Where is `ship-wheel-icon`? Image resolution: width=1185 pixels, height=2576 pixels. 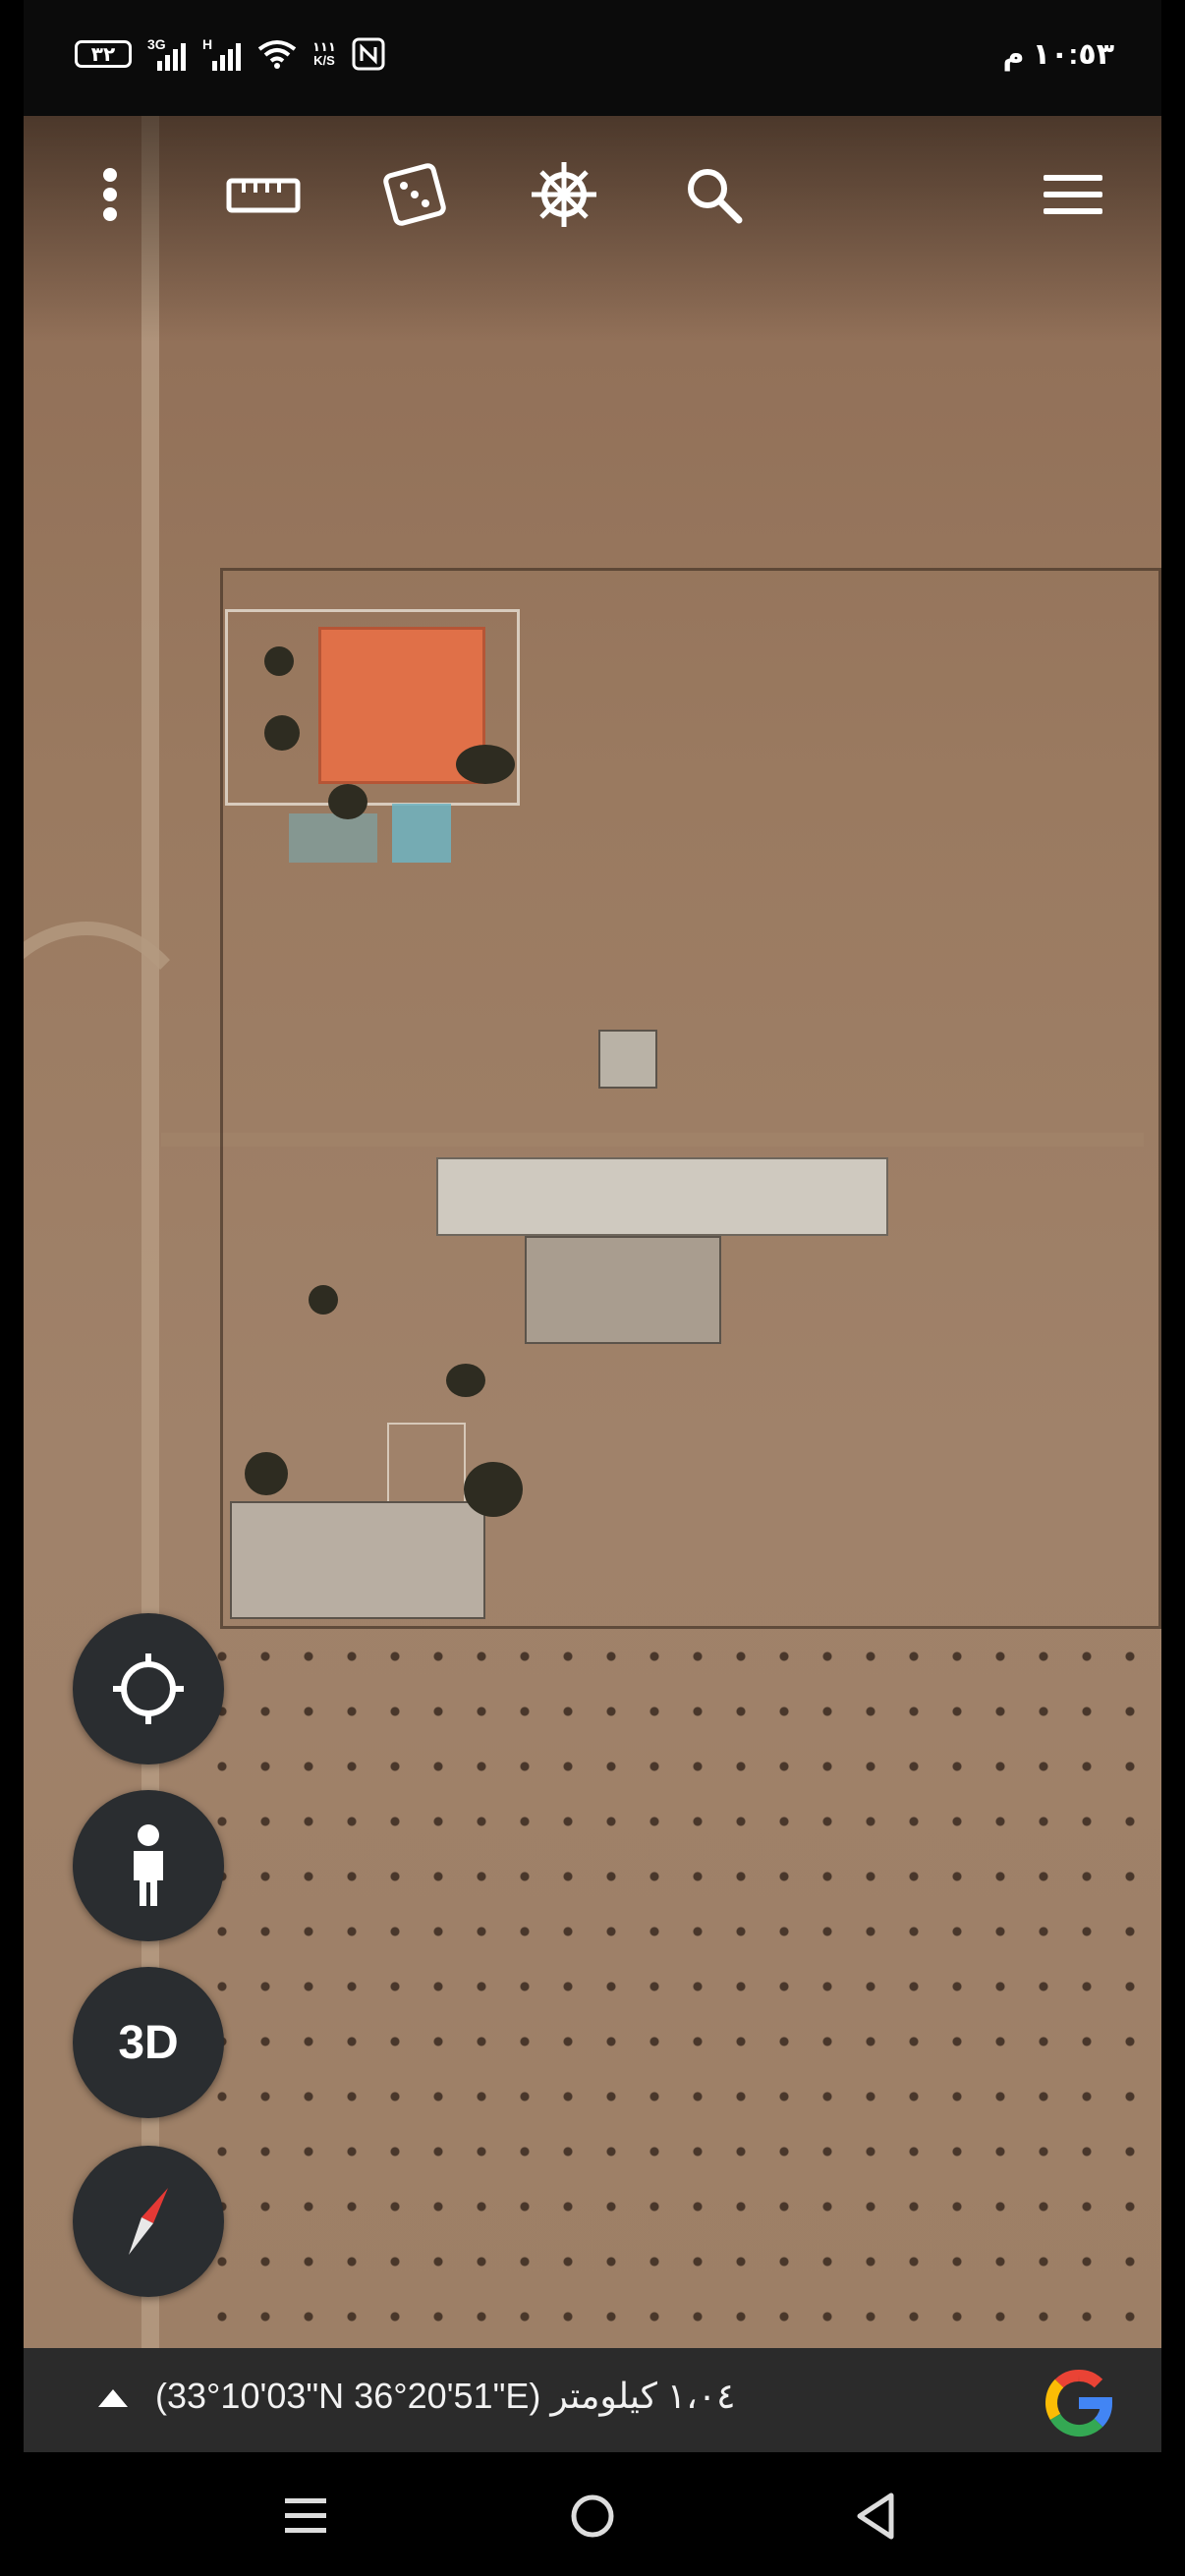 ship-wheel-icon is located at coordinates (564, 194).